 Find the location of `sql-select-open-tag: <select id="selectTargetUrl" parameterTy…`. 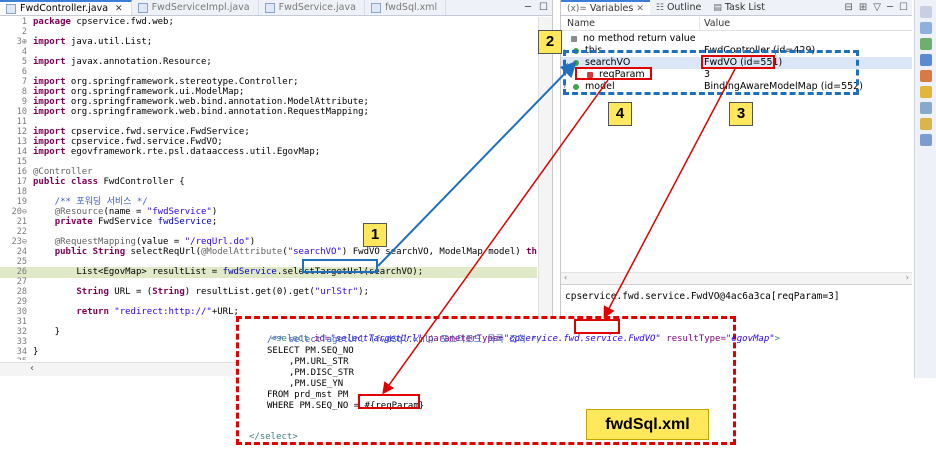

sql-select-open-tag: <select id="selectTargetUrl" parameterTy… is located at coordinates (525, 339).